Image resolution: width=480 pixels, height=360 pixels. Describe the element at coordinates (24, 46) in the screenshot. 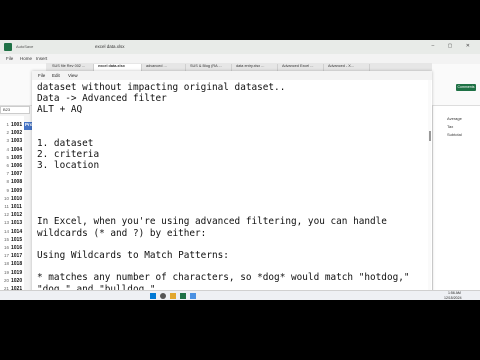

I see `autosave-toggle: AutoSave` at that location.